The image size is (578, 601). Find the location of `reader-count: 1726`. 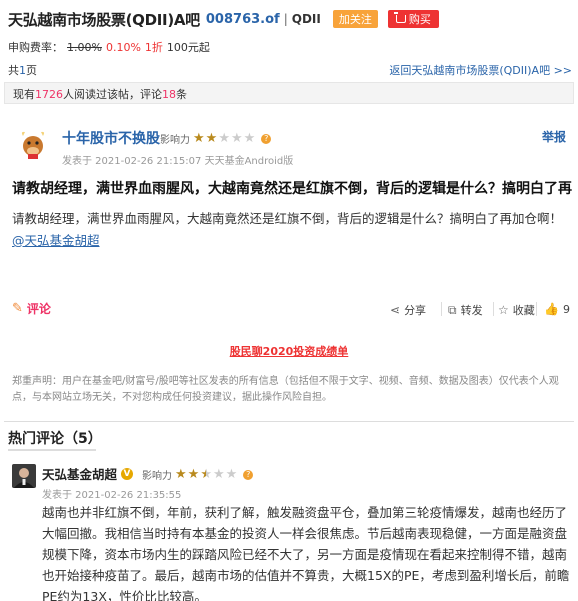

reader-count: 1726 is located at coordinates (49, 94).